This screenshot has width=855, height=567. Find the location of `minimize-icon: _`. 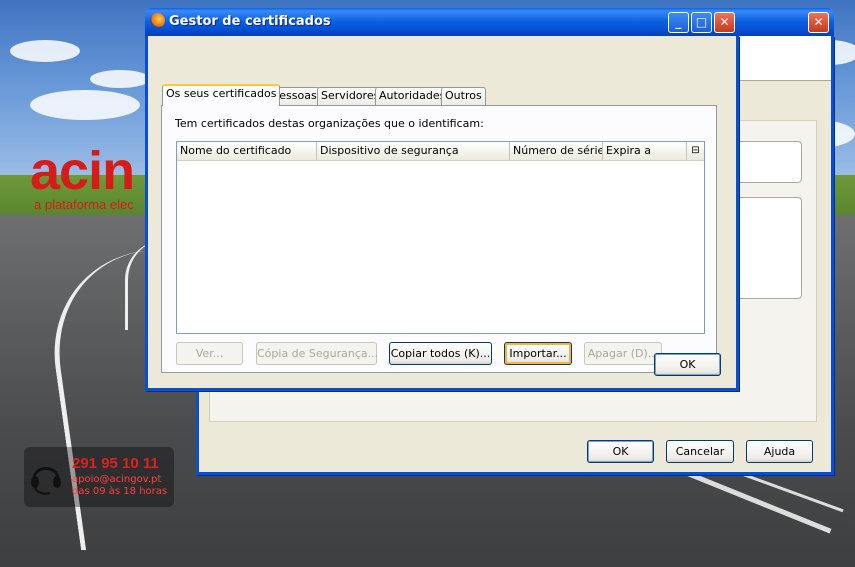

minimize-icon: _ is located at coordinates (678, 22).